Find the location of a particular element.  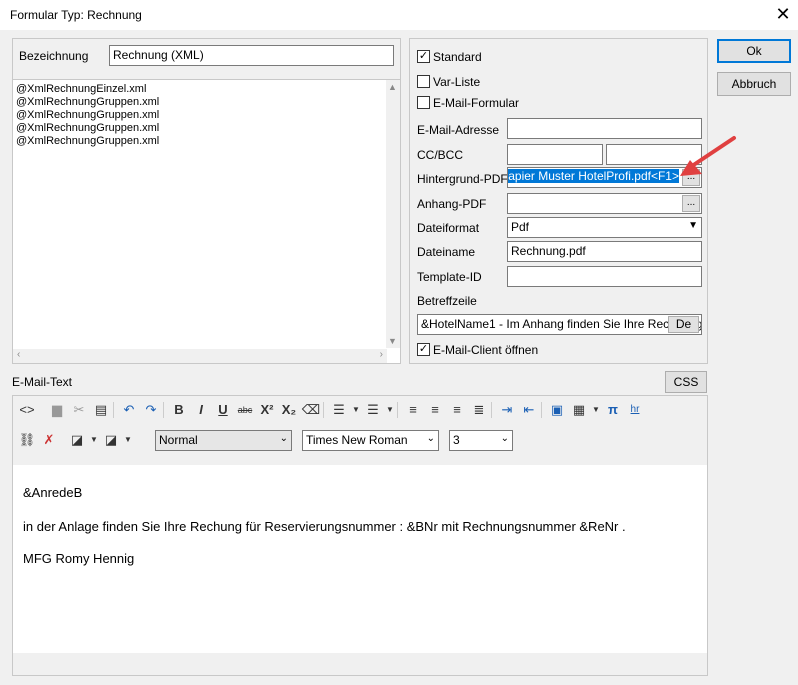

anhang-pdf-field is located at coordinates (604, 203).